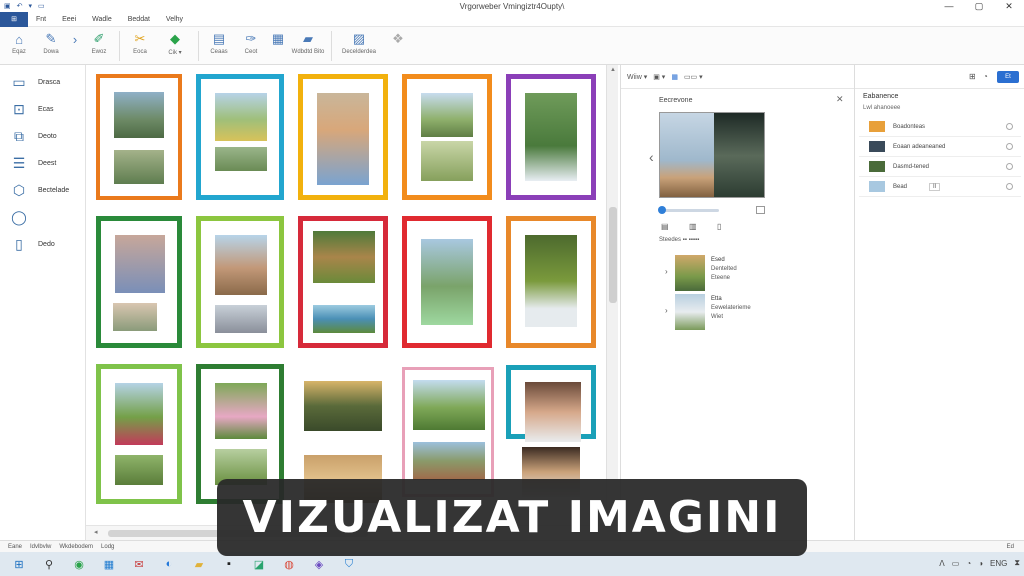 This screenshot has width=1024, height=576. I want to click on terminal-icon: ▪, so click(229, 564).